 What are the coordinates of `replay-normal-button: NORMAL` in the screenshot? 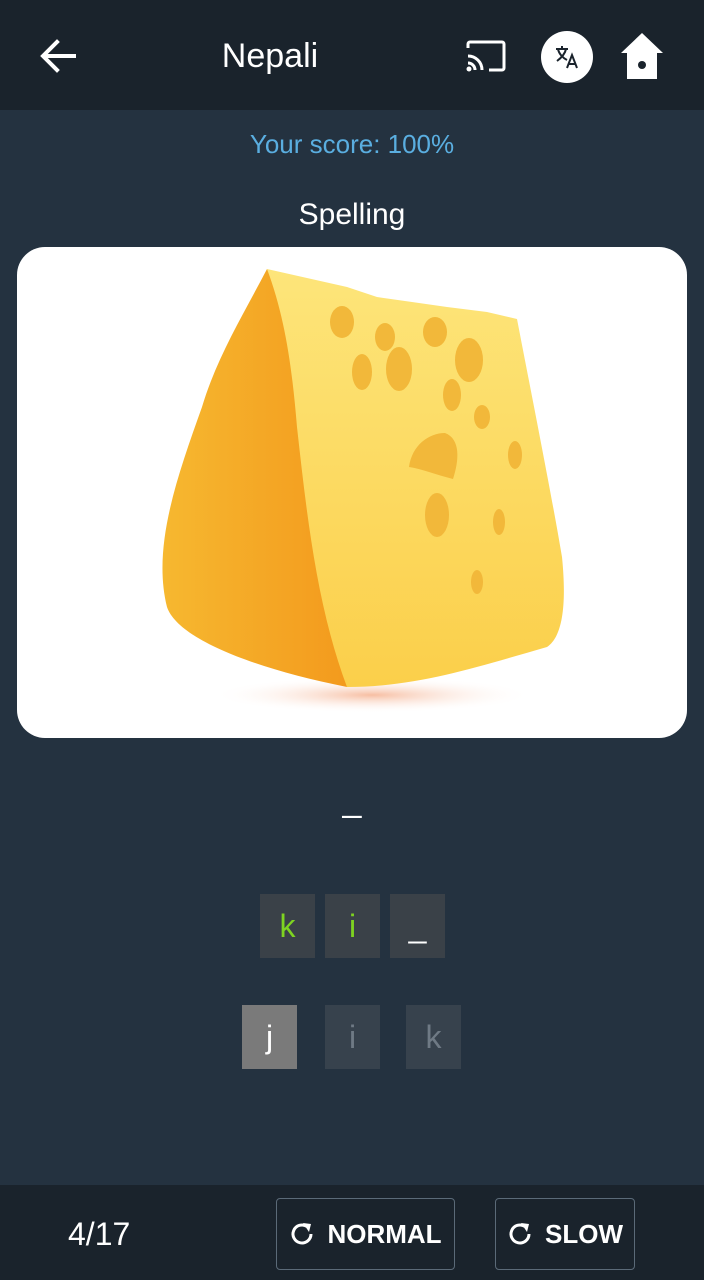 It's located at (365, 1234).